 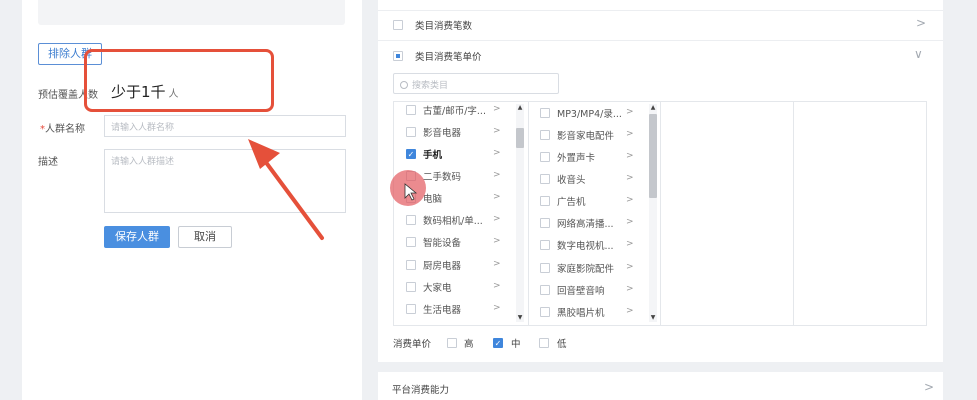 I want to click on category-item: 黑胶唱片机, so click(x=581, y=312).